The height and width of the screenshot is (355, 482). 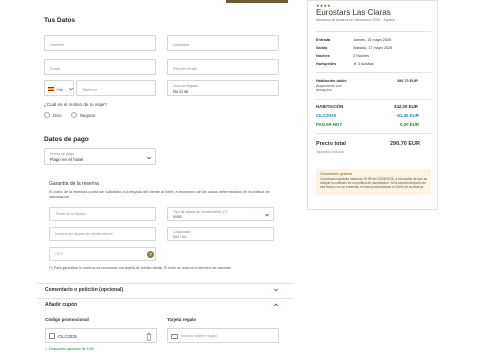 What do you see at coordinates (372, 40) in the screenshot?
I see `checkin-value: Jueves, 15 mayo 2025` at bounding box center [372, 40].